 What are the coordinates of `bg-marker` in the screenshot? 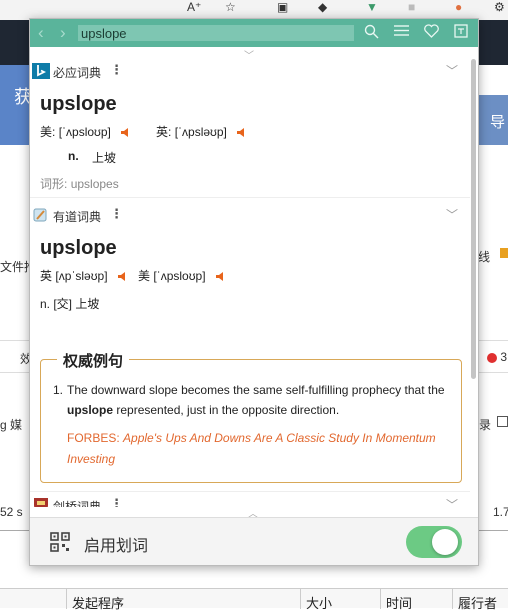 It's located at (504, 253).